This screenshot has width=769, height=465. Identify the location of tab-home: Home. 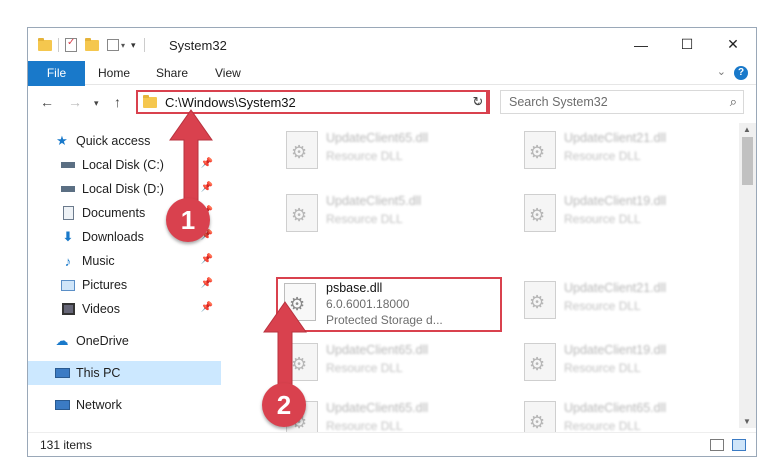
(114, 73).